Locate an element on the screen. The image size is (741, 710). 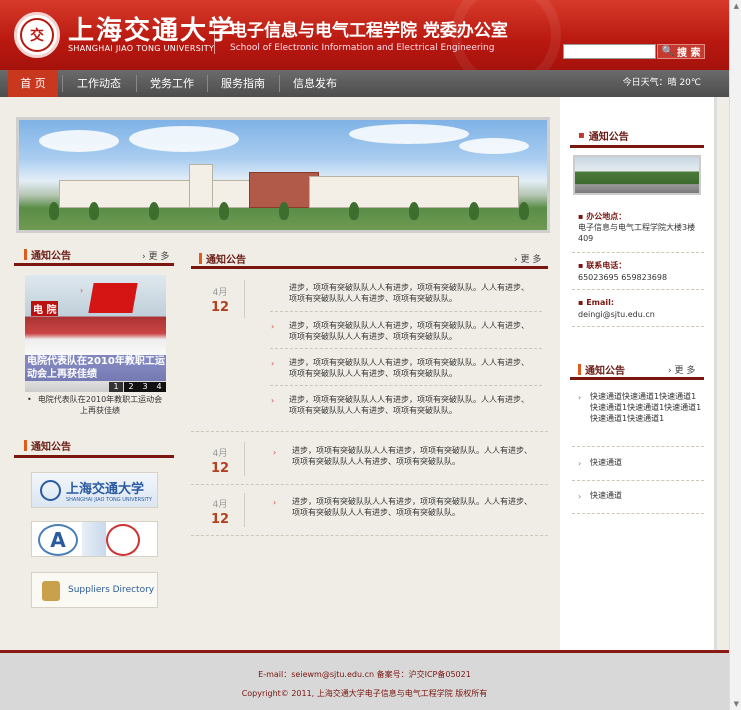
left-links-rule is located at coordinates (94, 456).